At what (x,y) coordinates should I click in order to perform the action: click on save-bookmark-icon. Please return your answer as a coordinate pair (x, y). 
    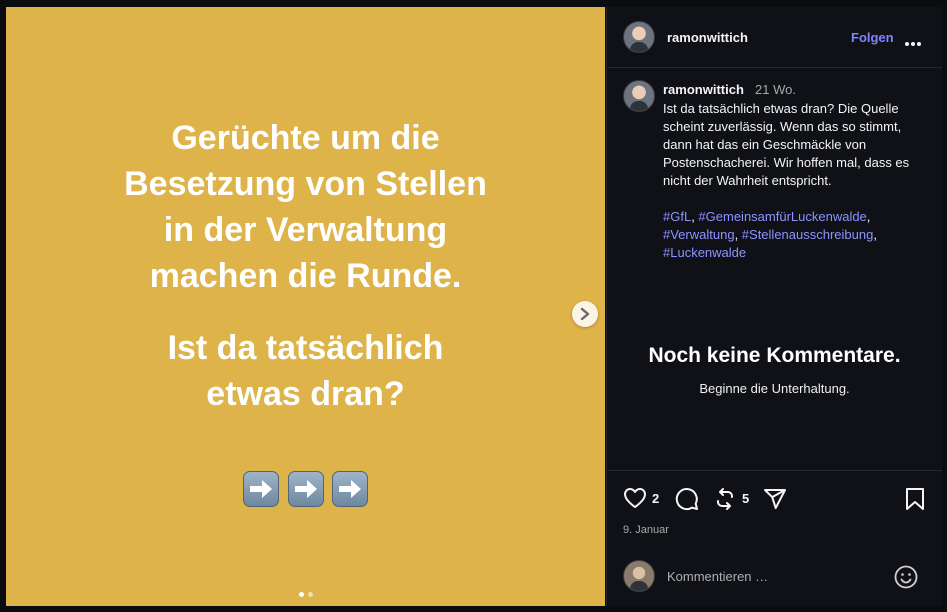
    Looking at the image, I should click on (915, 499).